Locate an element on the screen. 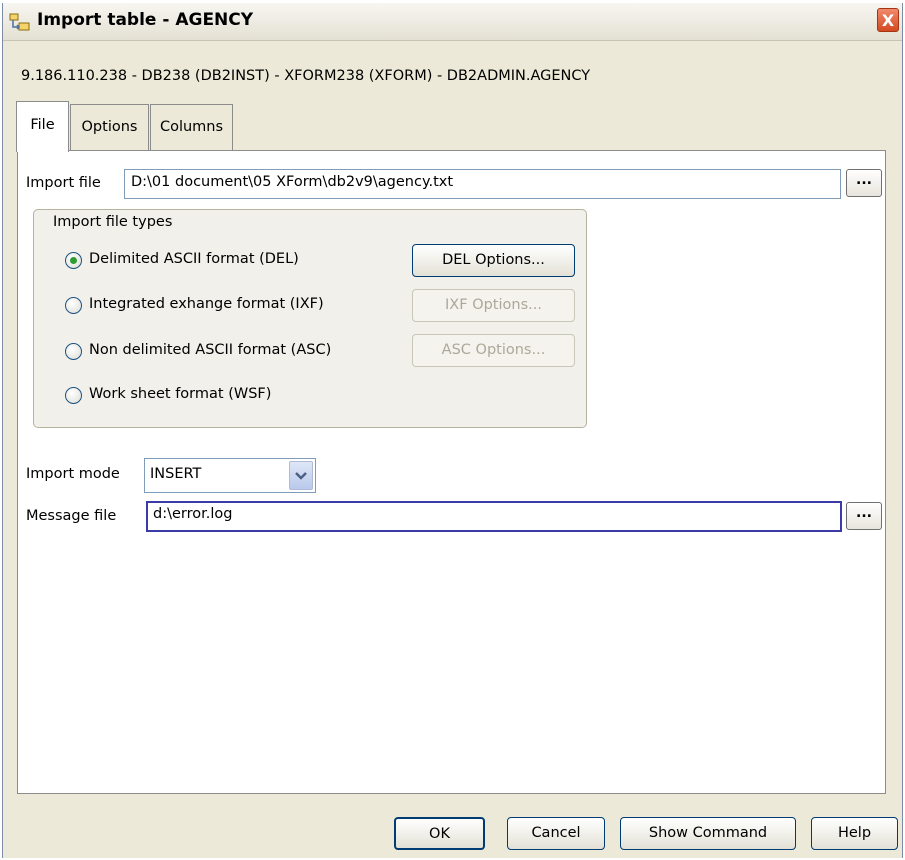 The image size is (905, 860). chevron-down-icon is located at coordinates (301, 475).